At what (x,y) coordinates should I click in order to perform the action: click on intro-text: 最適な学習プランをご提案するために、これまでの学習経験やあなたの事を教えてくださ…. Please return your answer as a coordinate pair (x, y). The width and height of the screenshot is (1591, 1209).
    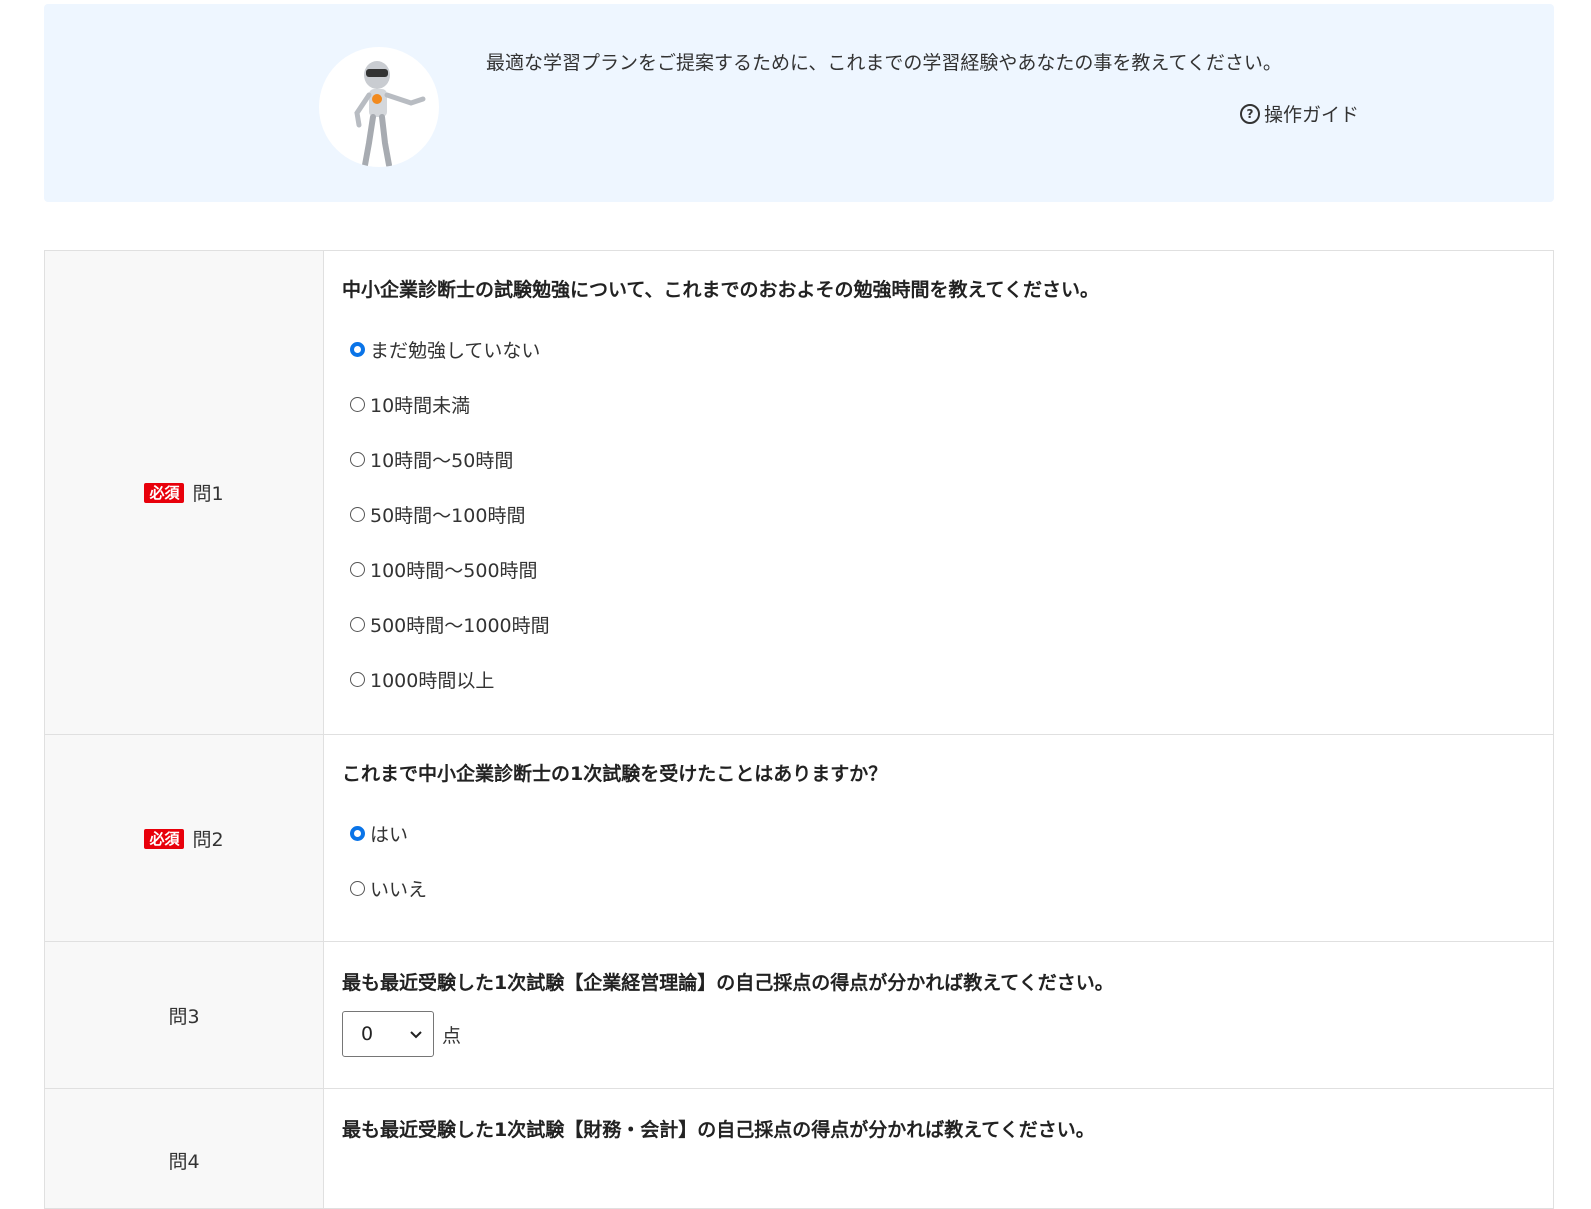
    Looking at the image, I should click on (884, 63).